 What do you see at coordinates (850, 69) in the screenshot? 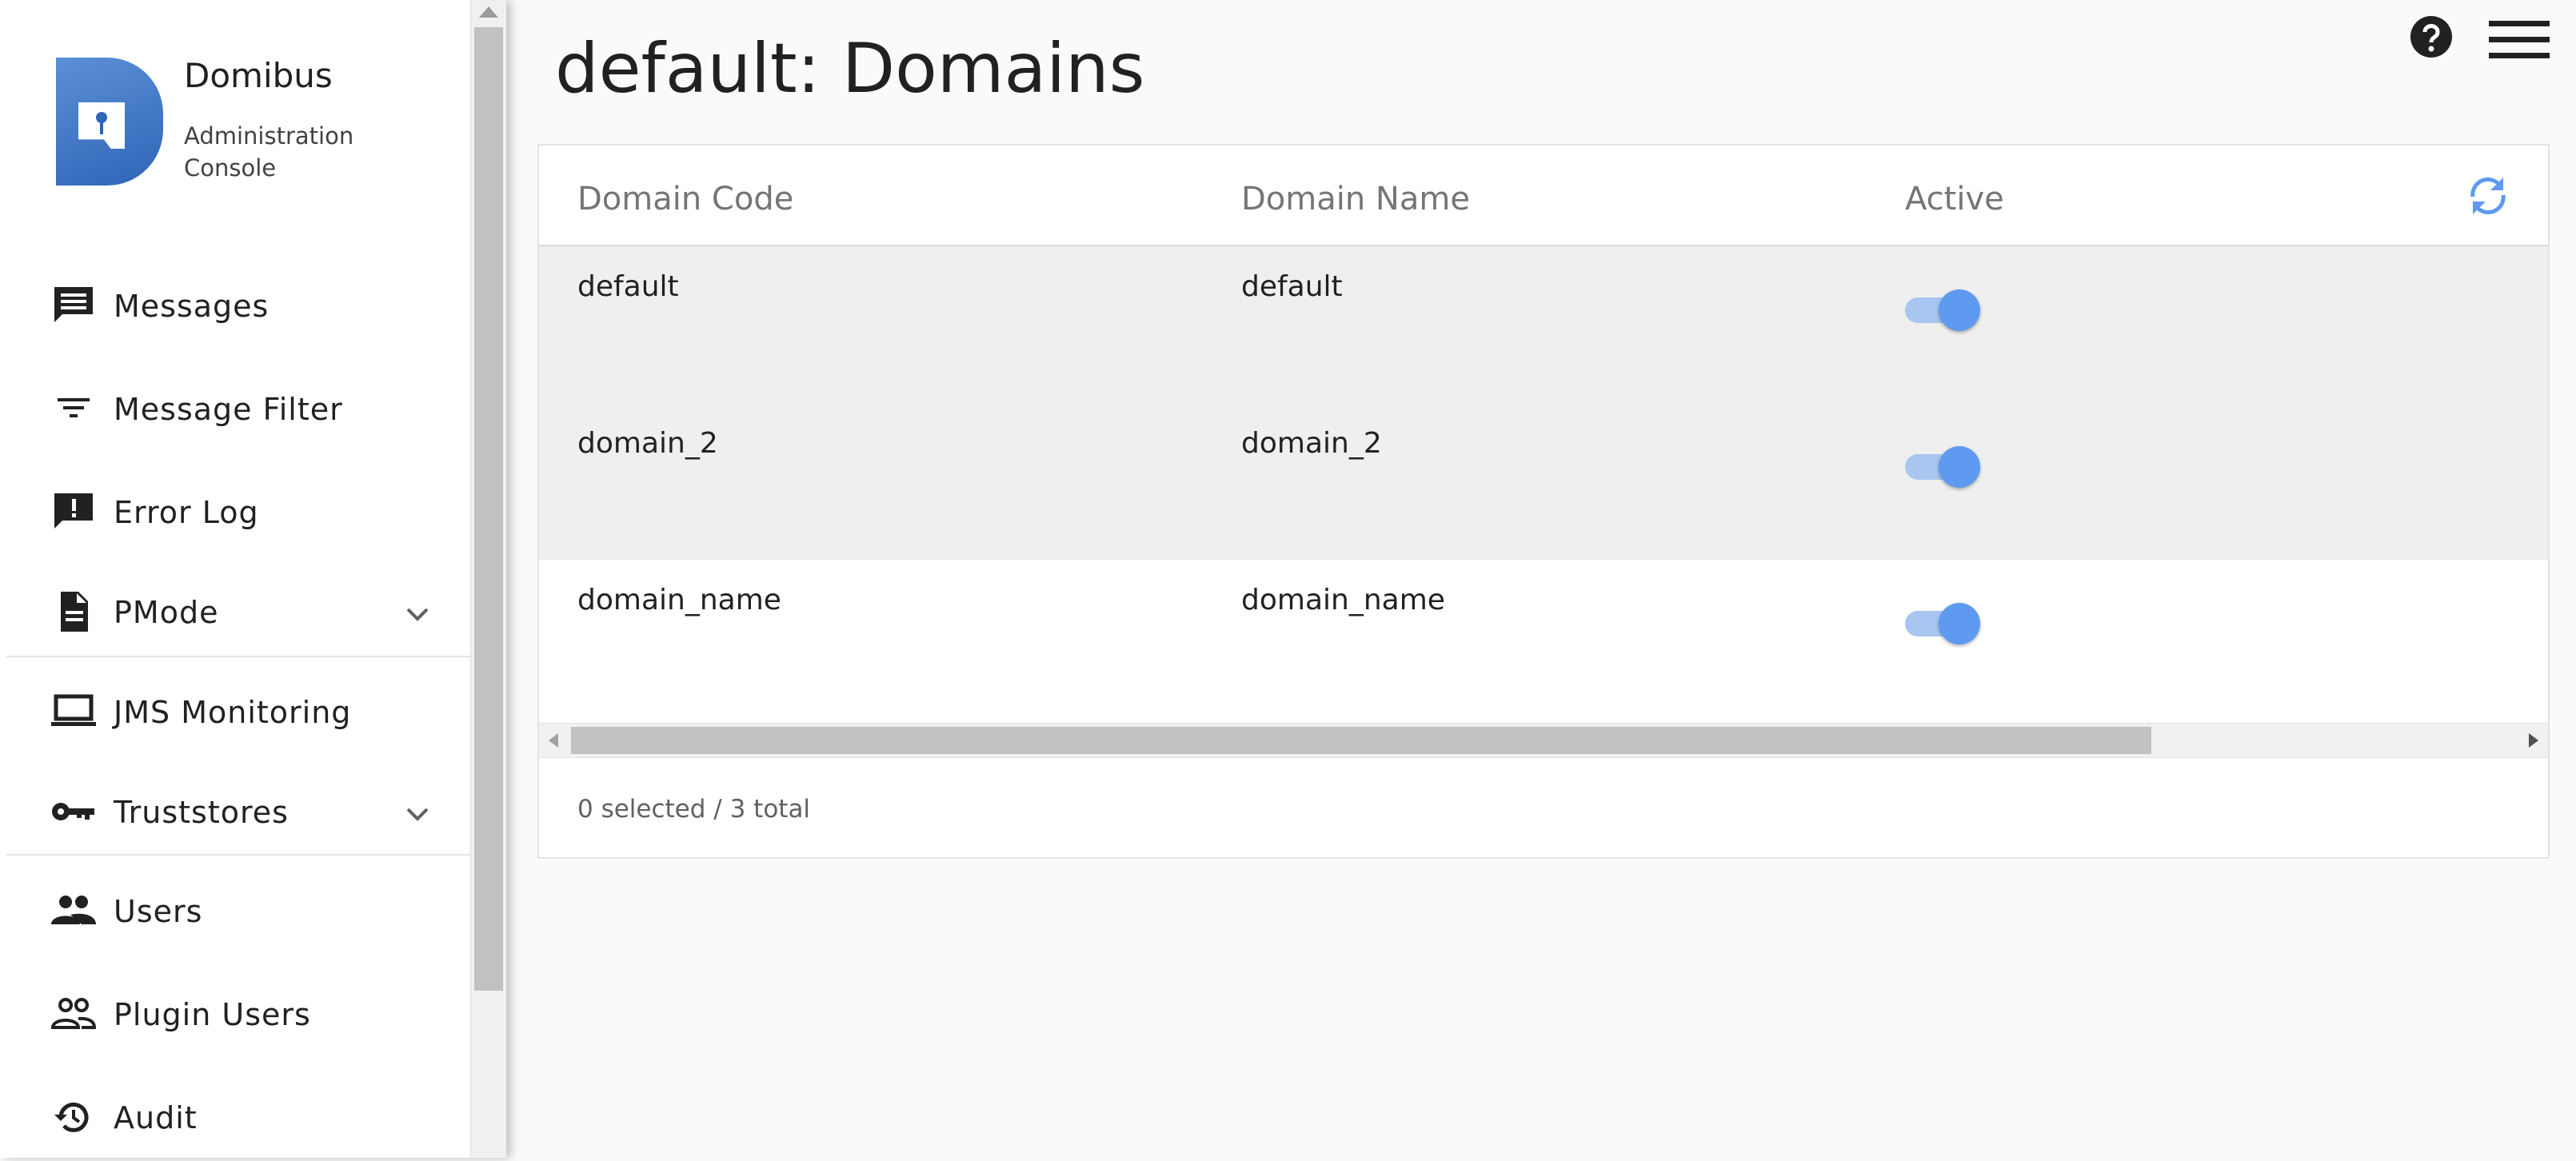
I see `page-title: default: Domains` at bounding box center [850, 69].